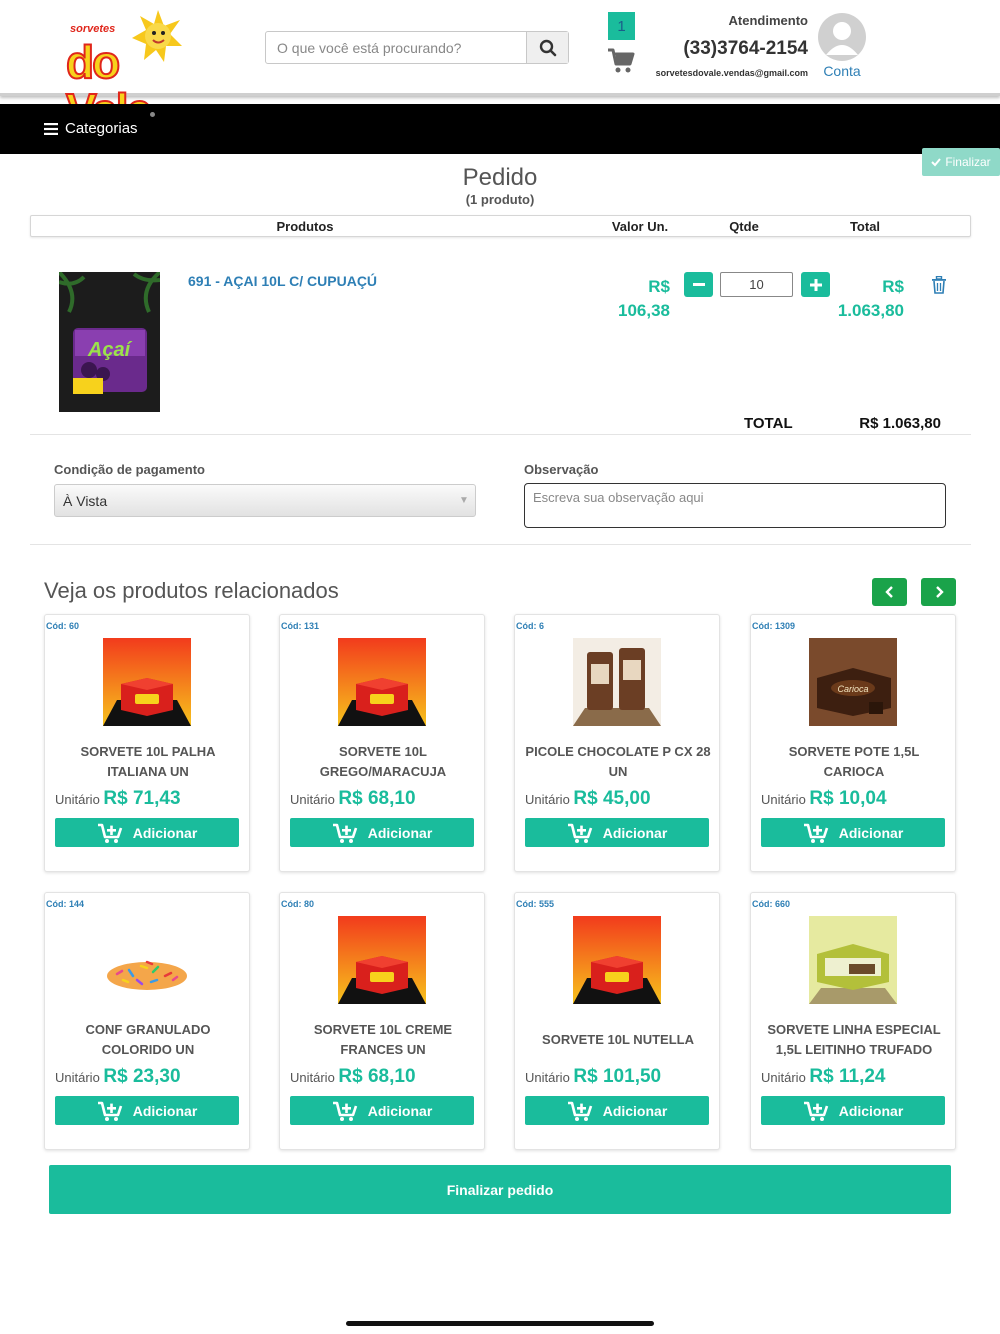 The width and height of the screenshot is (1000, 1334). I want to click on product-name: SORVETE 10L GREGO/MARACUJA, so click(383, 762).